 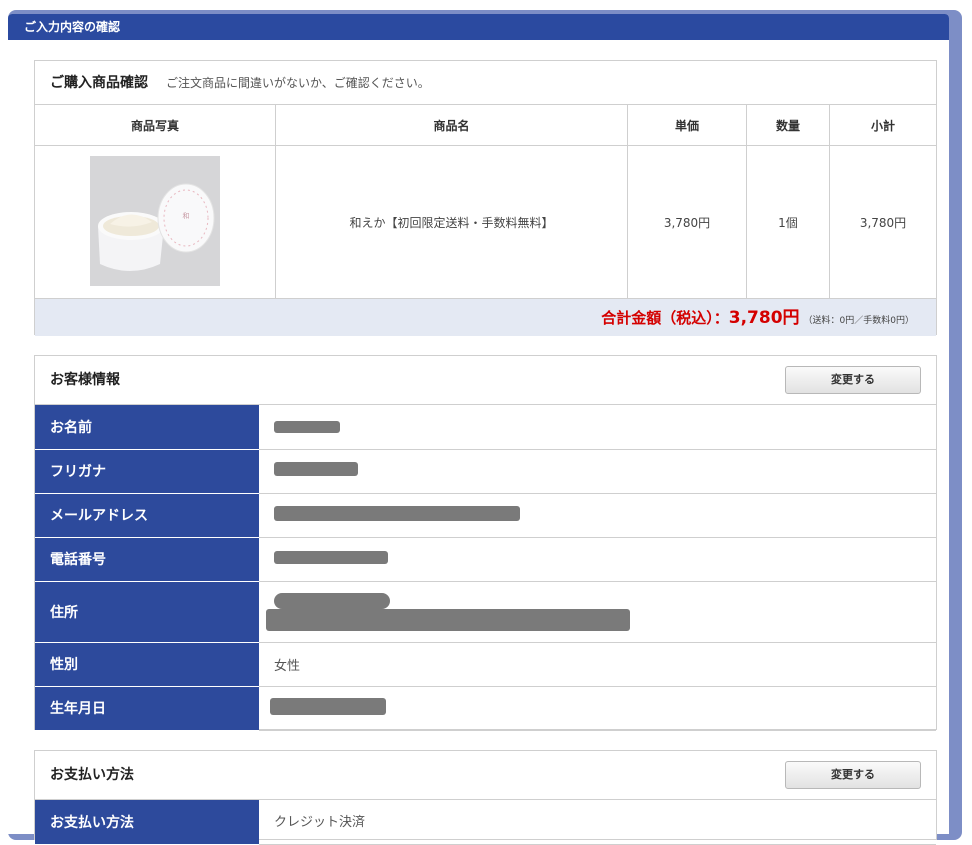 I want to click on payment-table: お支払い方法 クレジット決済, so click(x=485, y=822).